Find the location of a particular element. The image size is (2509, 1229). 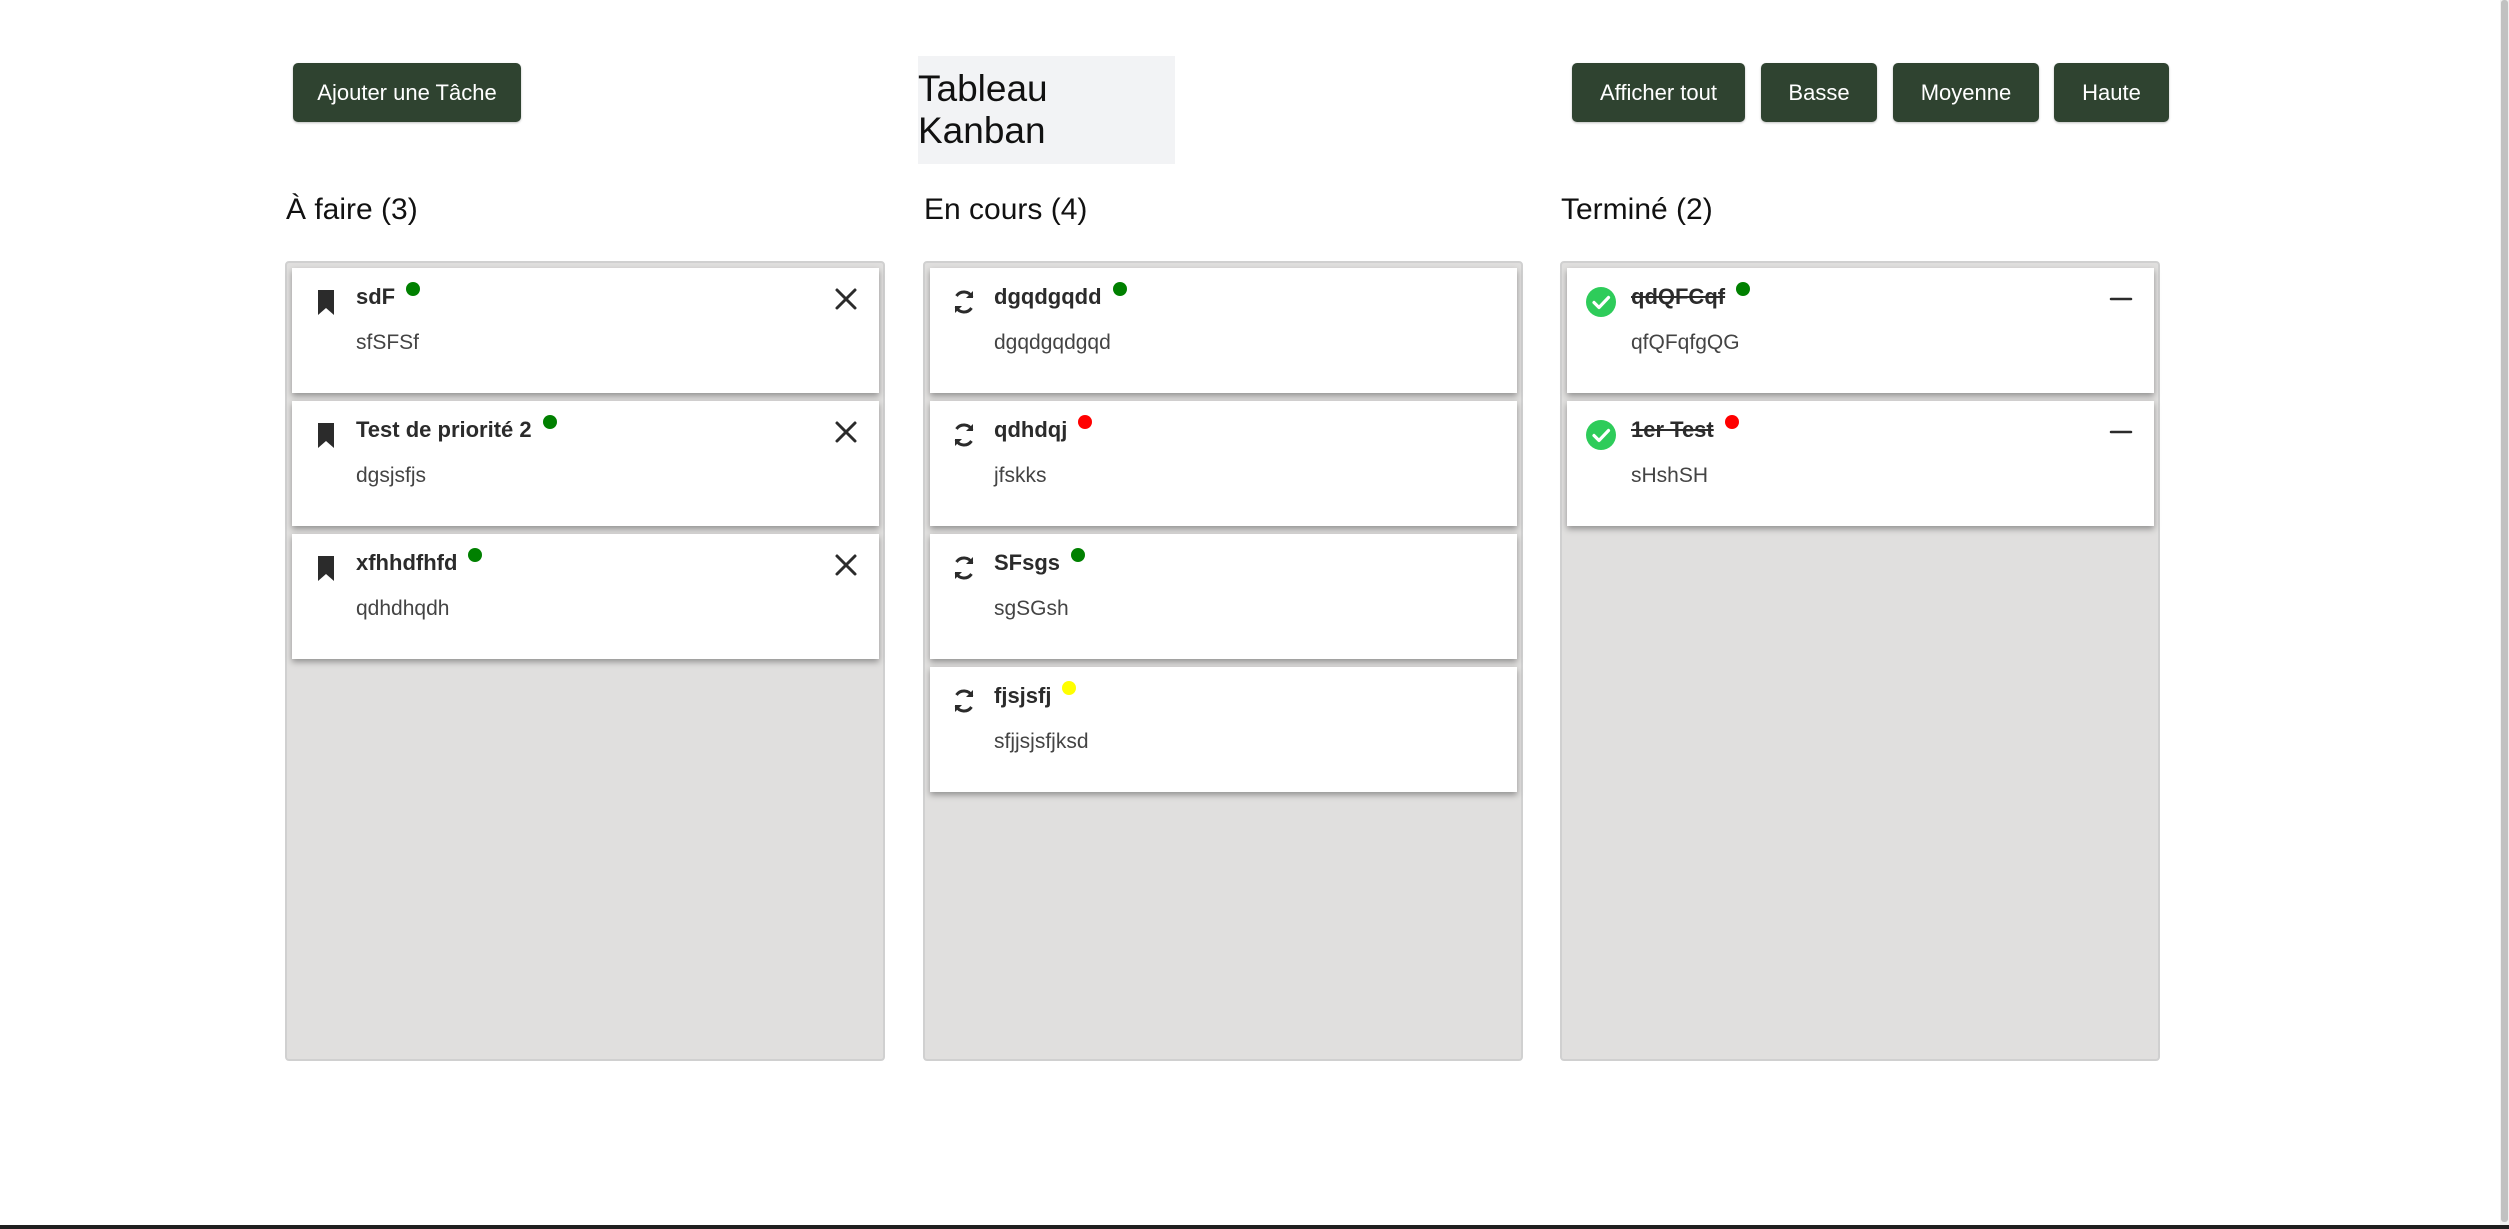

task-title: dgqdgqdd is located at coordinates (1060, 296).